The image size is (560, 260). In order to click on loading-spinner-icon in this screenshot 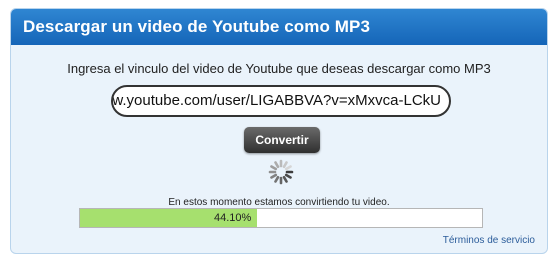, I will do `click(281, 172)`.